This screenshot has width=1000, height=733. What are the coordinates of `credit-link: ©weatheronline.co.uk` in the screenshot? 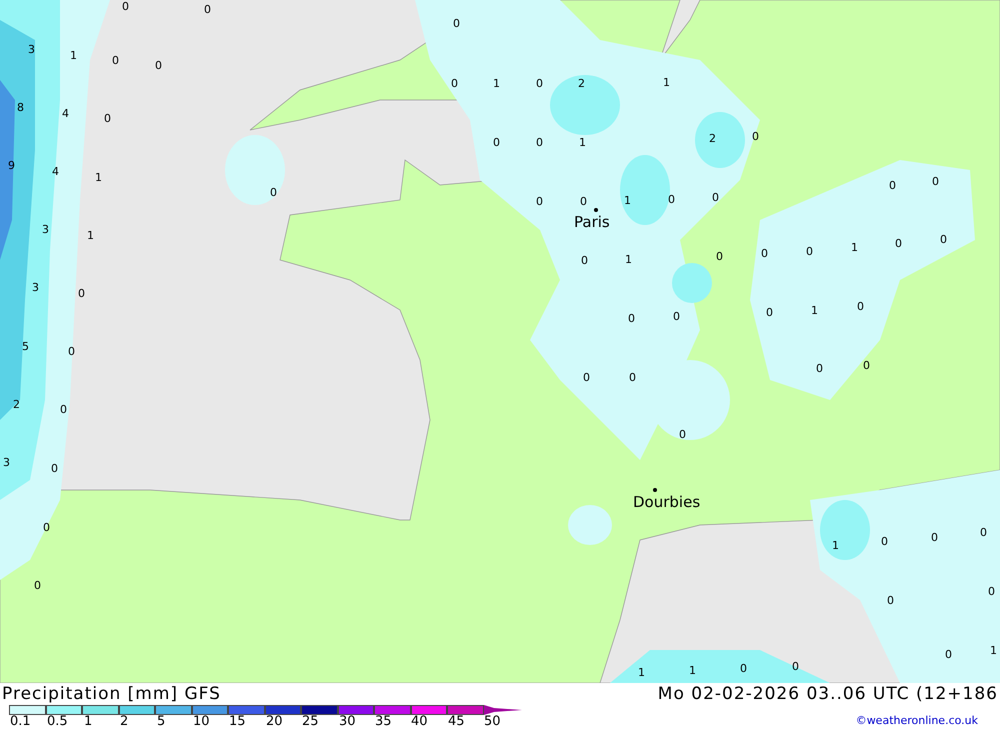 It's located at (917, 720).